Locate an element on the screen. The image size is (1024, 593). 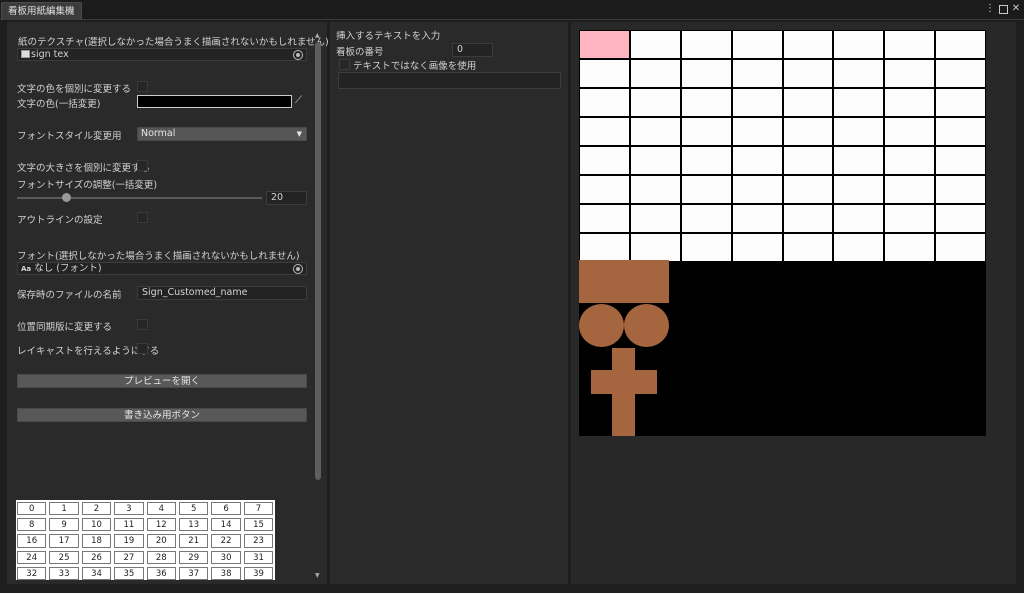
grid-cell: 23 is located at coordinates (258, 541).